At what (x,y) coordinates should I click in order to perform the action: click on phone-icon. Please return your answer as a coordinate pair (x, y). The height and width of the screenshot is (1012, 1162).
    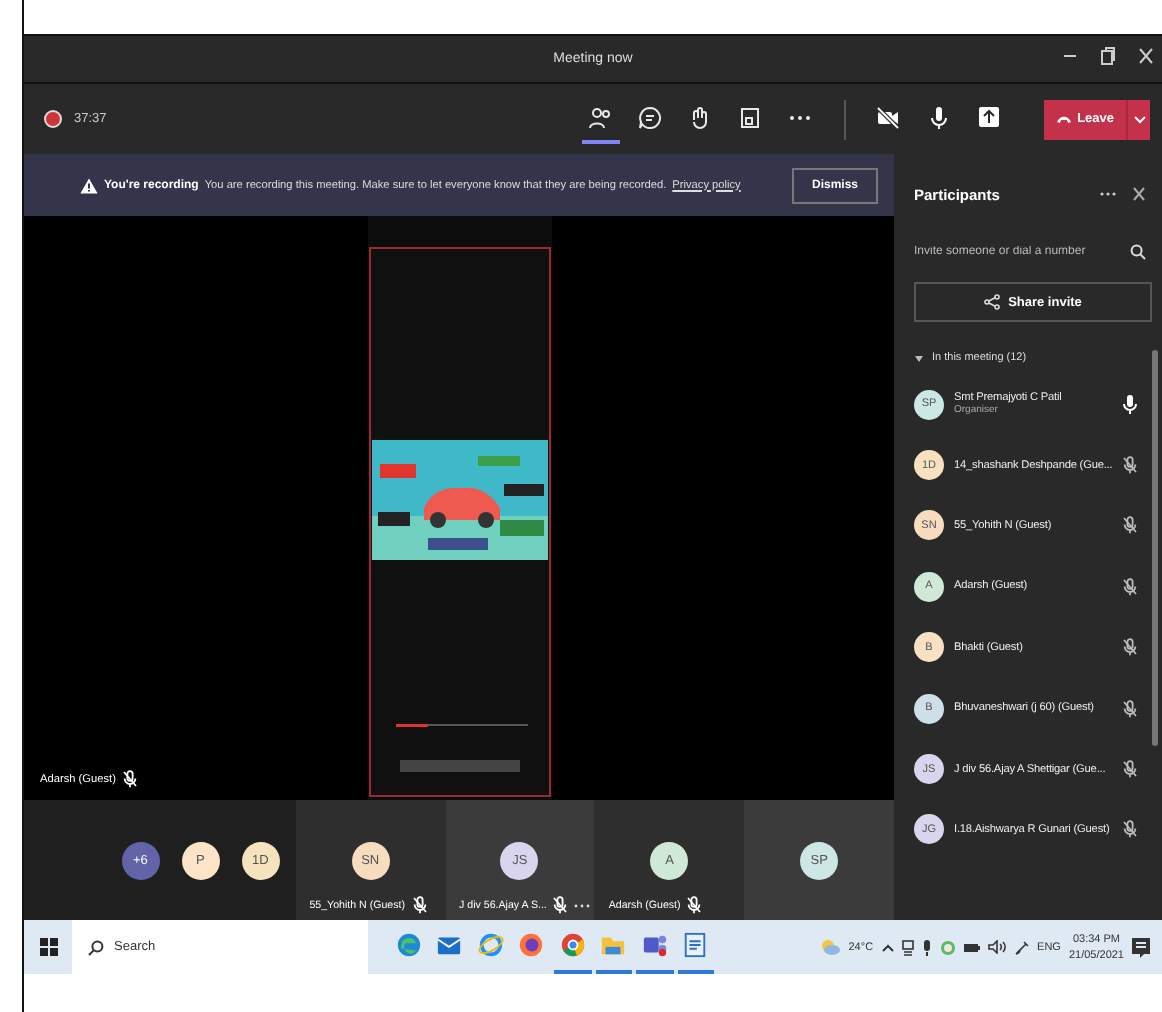
    Looking at the image, I should click on (1063, 119).